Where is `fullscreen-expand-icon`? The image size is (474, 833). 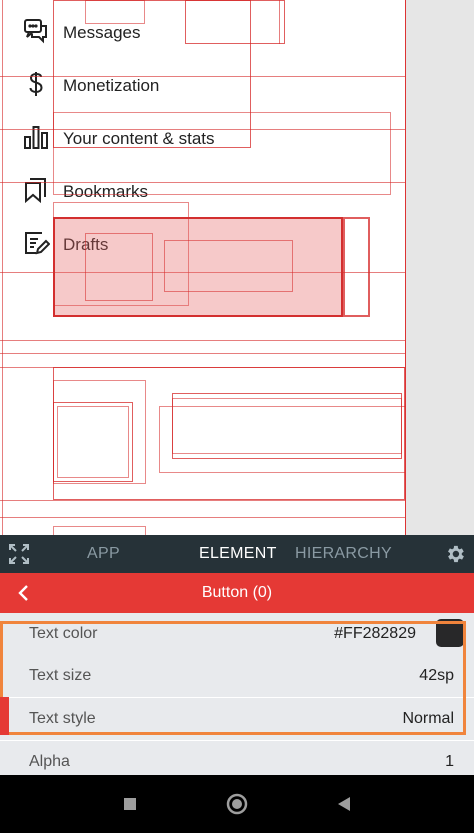
fullscreen-expand-icon is located at coordinates (19, 554).